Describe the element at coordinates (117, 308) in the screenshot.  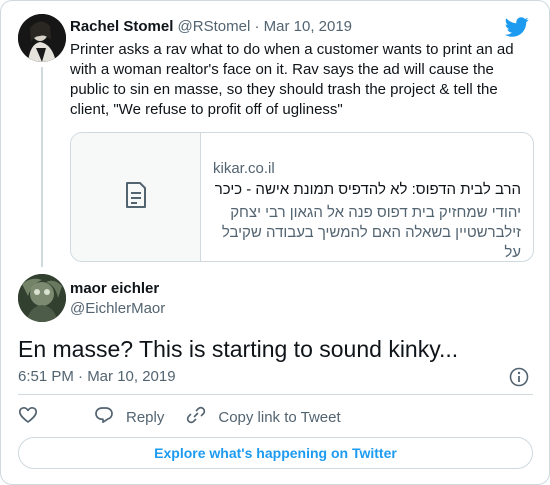
I see `main-author-handle: @EichlerMaor` at that location.